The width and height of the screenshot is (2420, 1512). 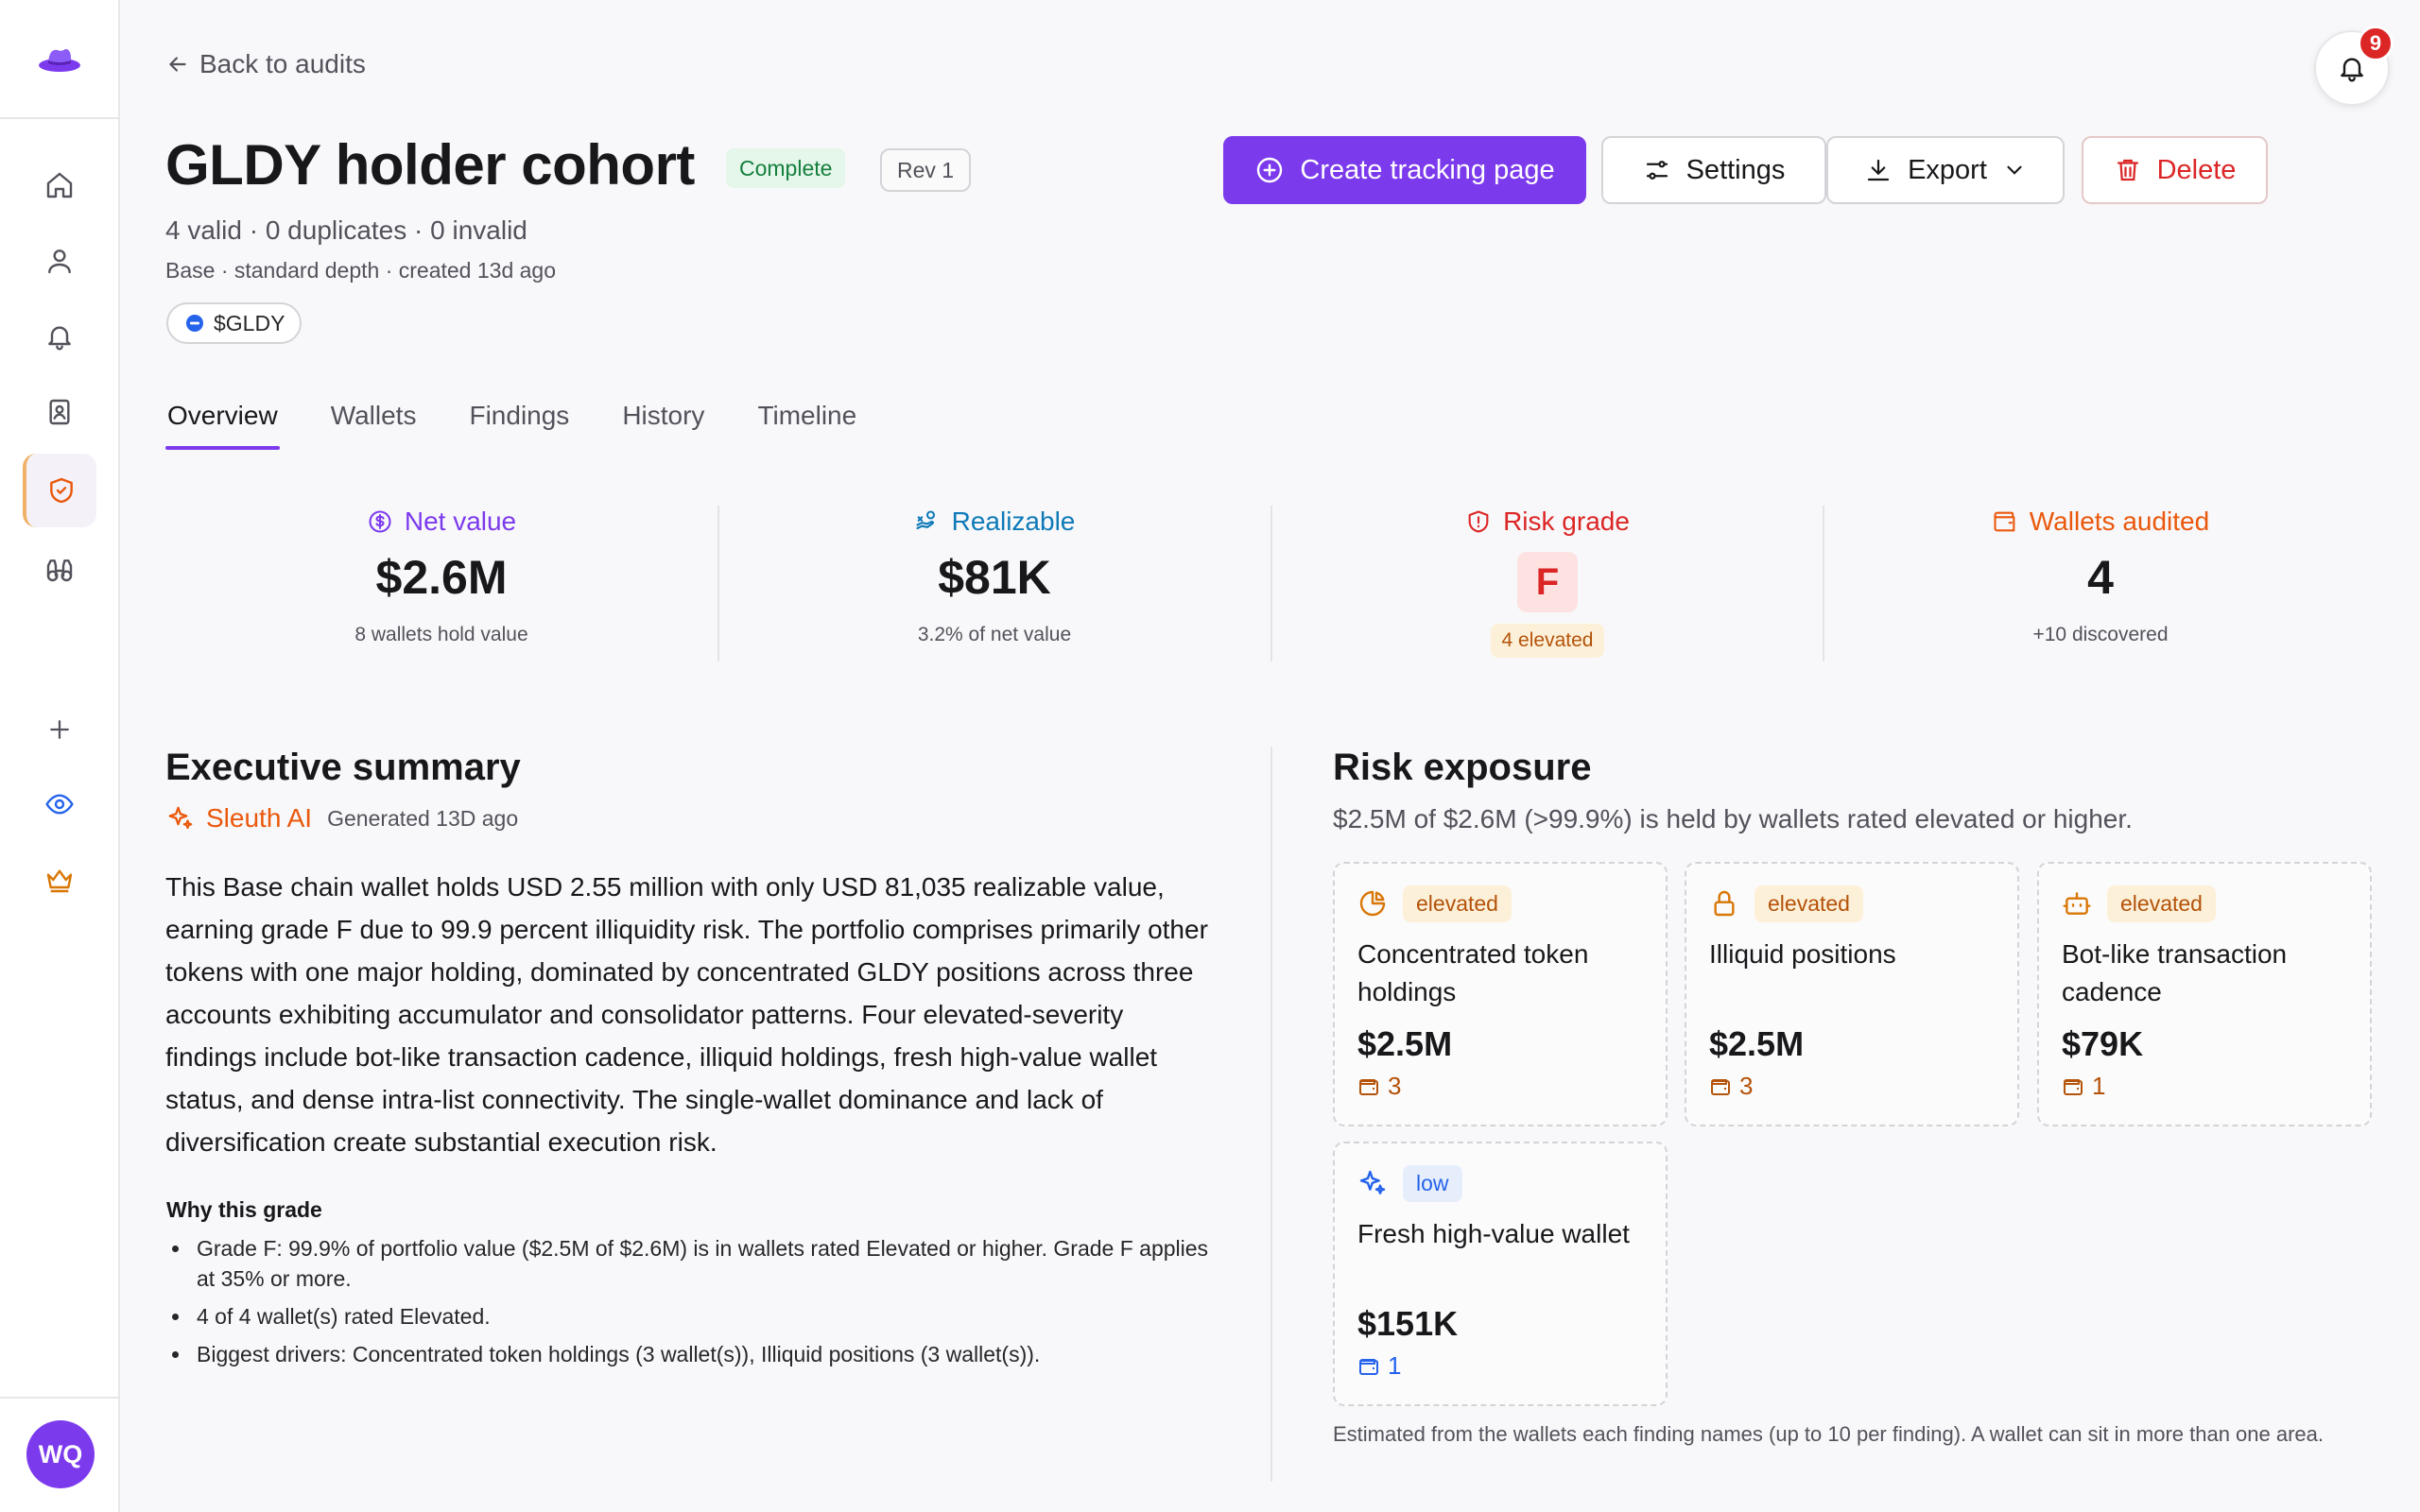 What do you see at coordinates (194, 323) in the screenshot?
I see `base-chain-icon` at bounding box center [194, 323].